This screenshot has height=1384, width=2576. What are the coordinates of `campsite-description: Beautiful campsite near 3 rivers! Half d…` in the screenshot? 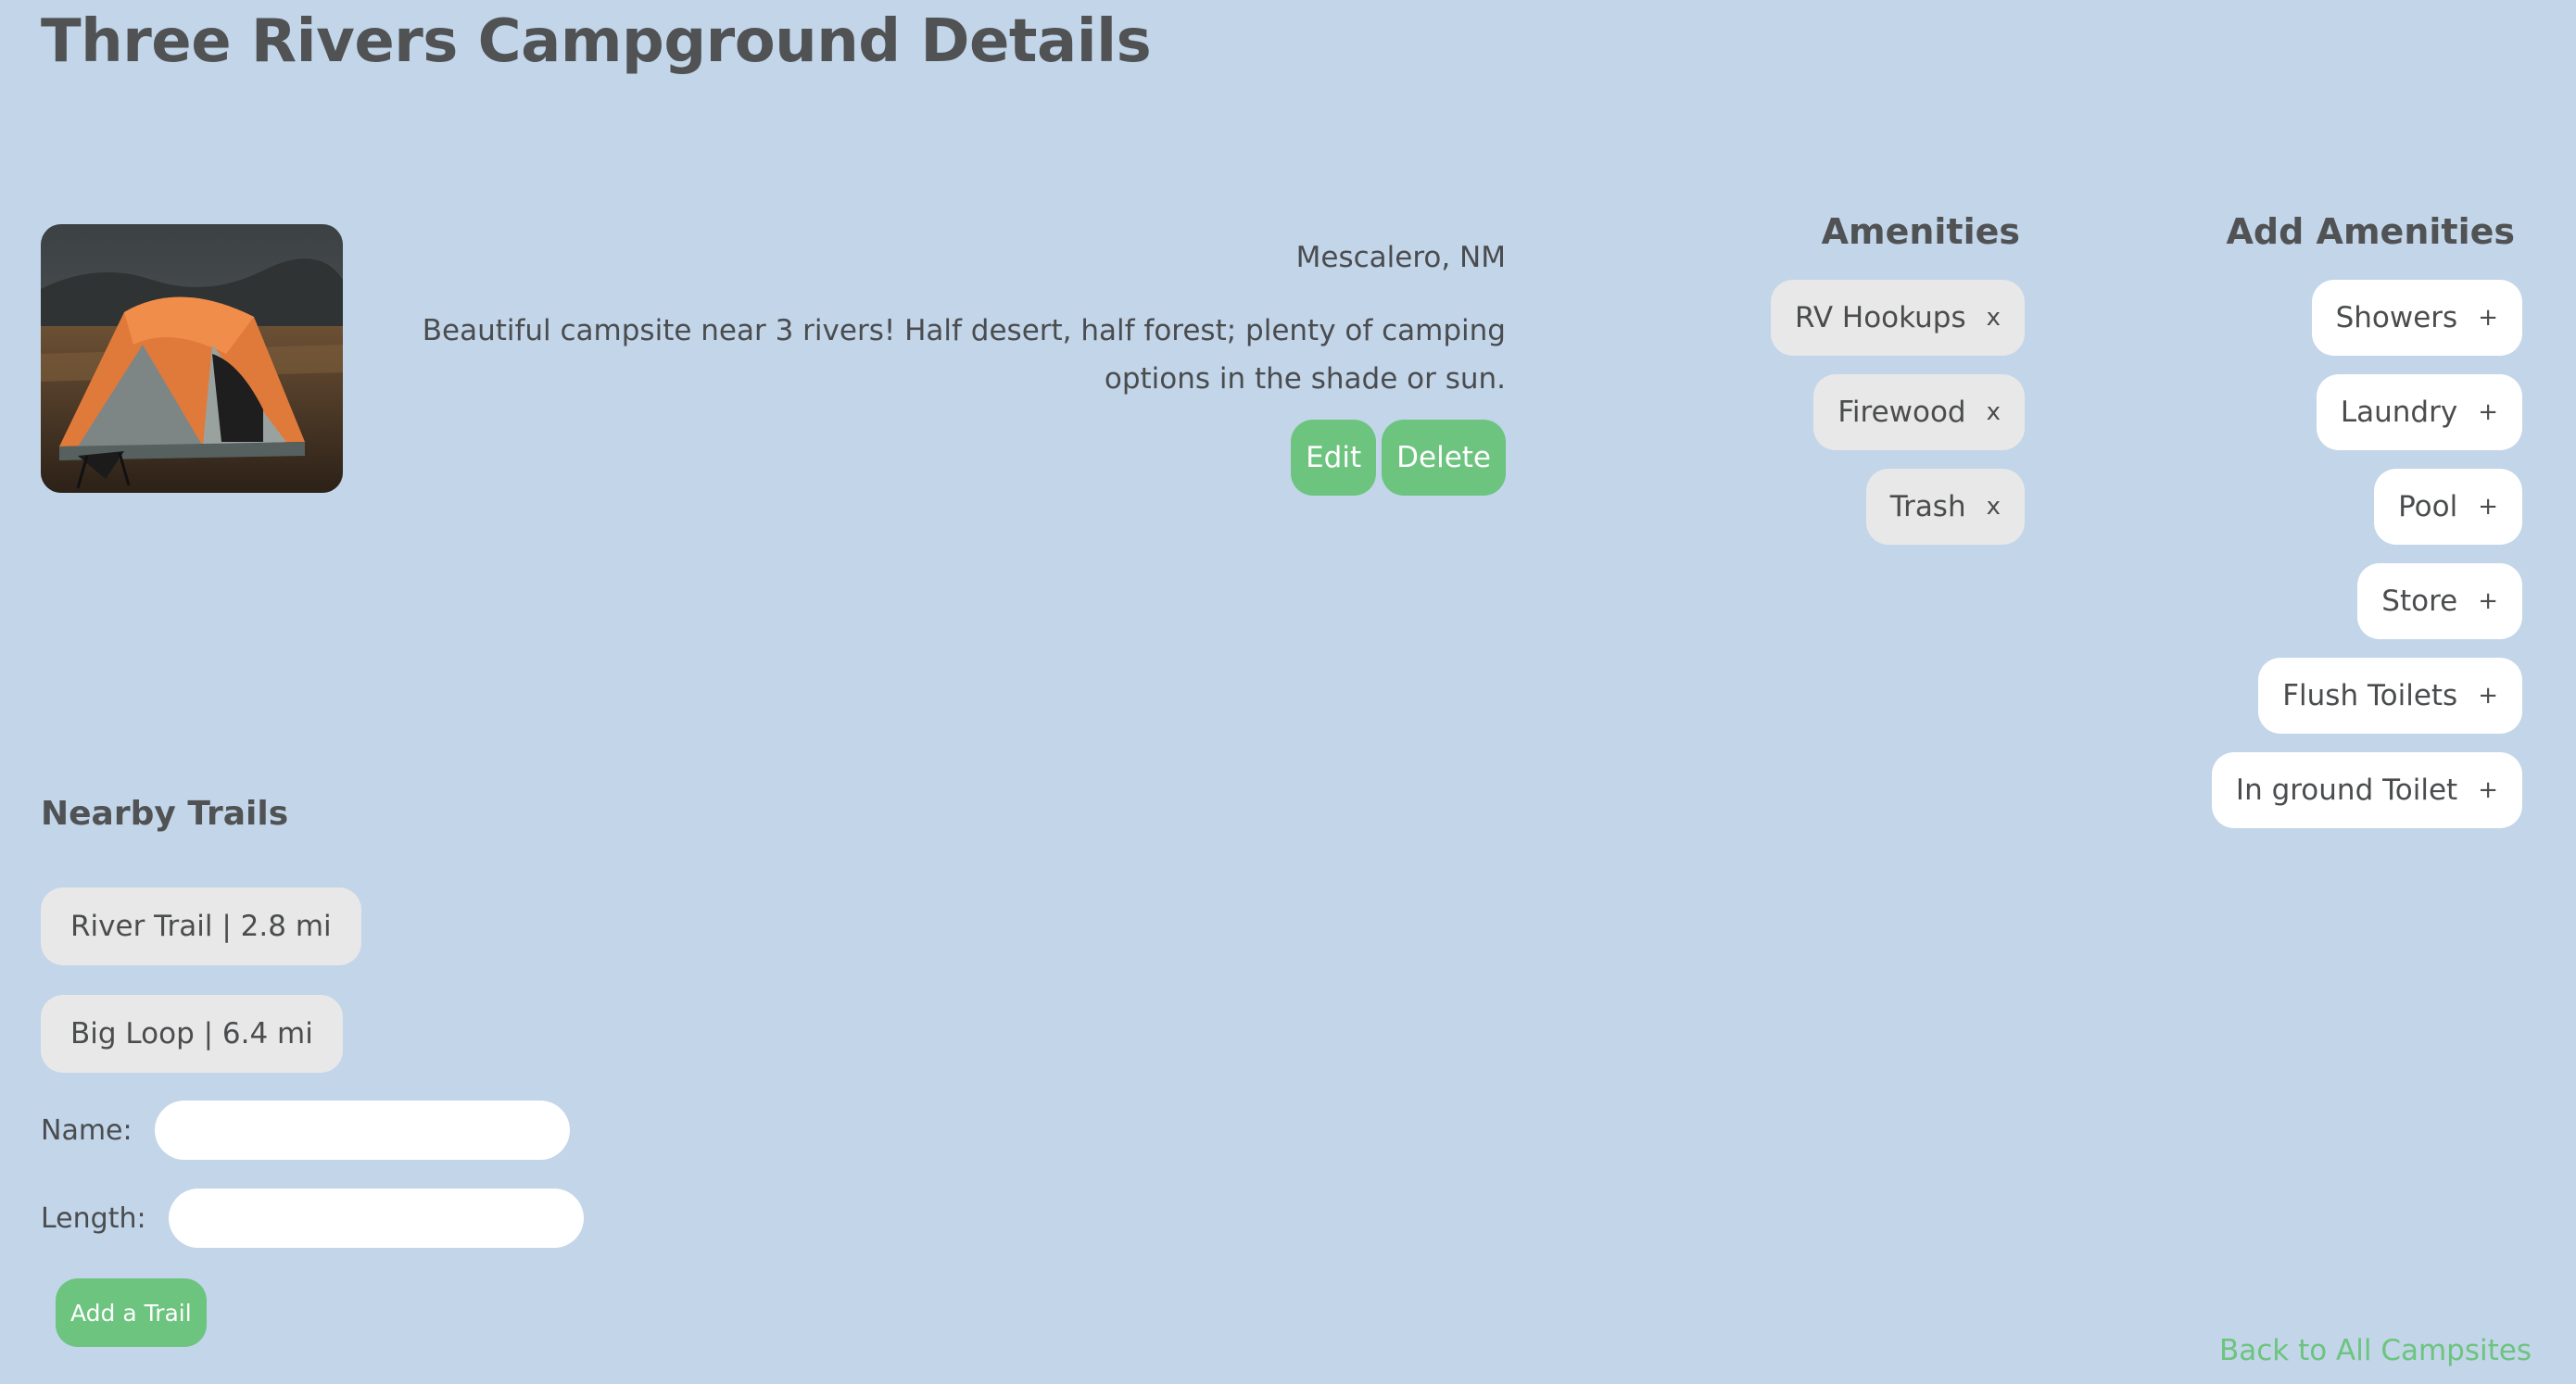 It's located at (964, 355).